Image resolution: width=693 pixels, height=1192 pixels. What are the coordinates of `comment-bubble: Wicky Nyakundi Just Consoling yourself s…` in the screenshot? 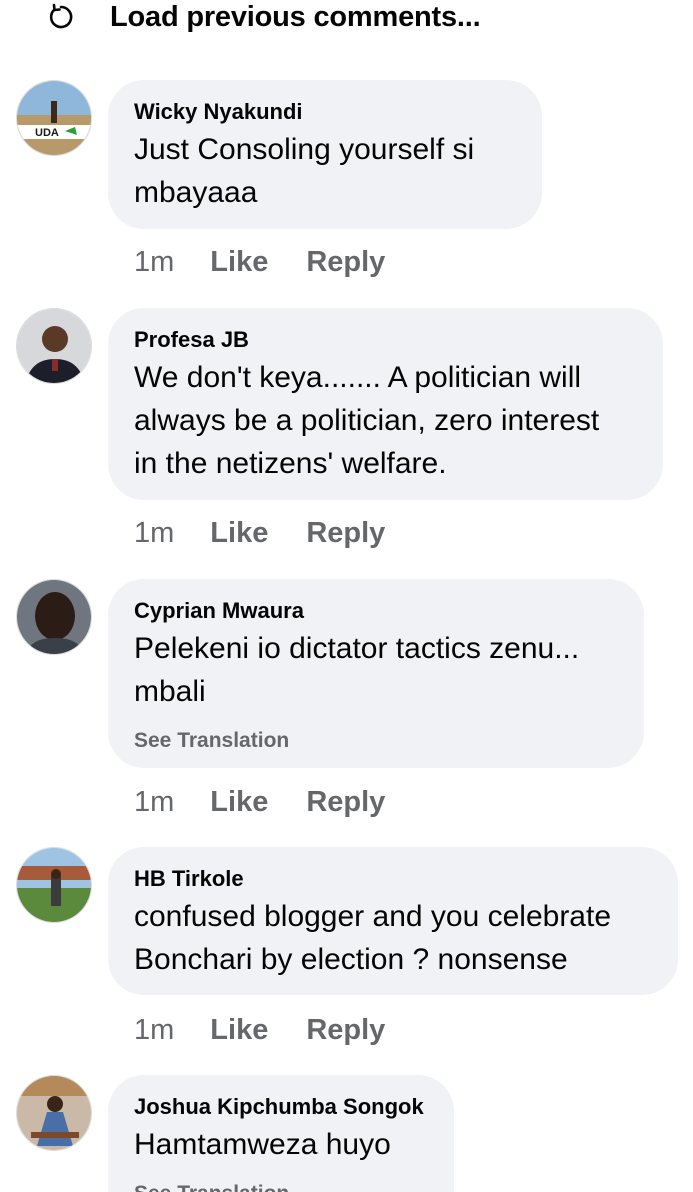 It's located at (325, 154).